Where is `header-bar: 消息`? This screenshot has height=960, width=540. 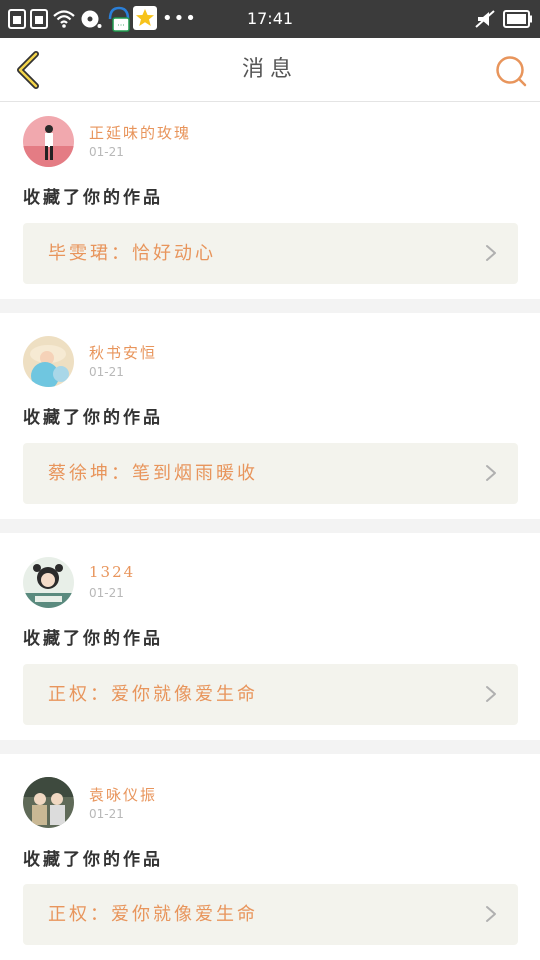
header-bar: 消息 is located at coordinates (270, 70).